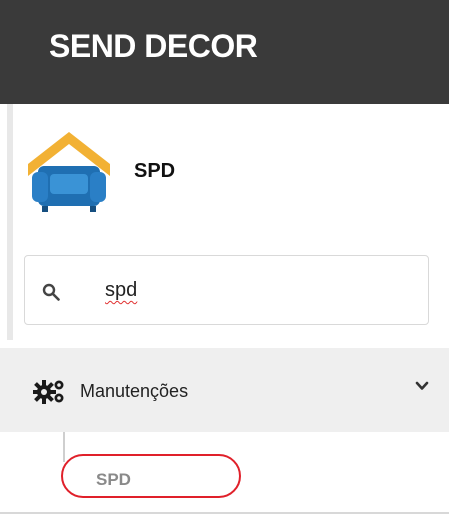  I want to click on gears-icon, so click(48, 392).